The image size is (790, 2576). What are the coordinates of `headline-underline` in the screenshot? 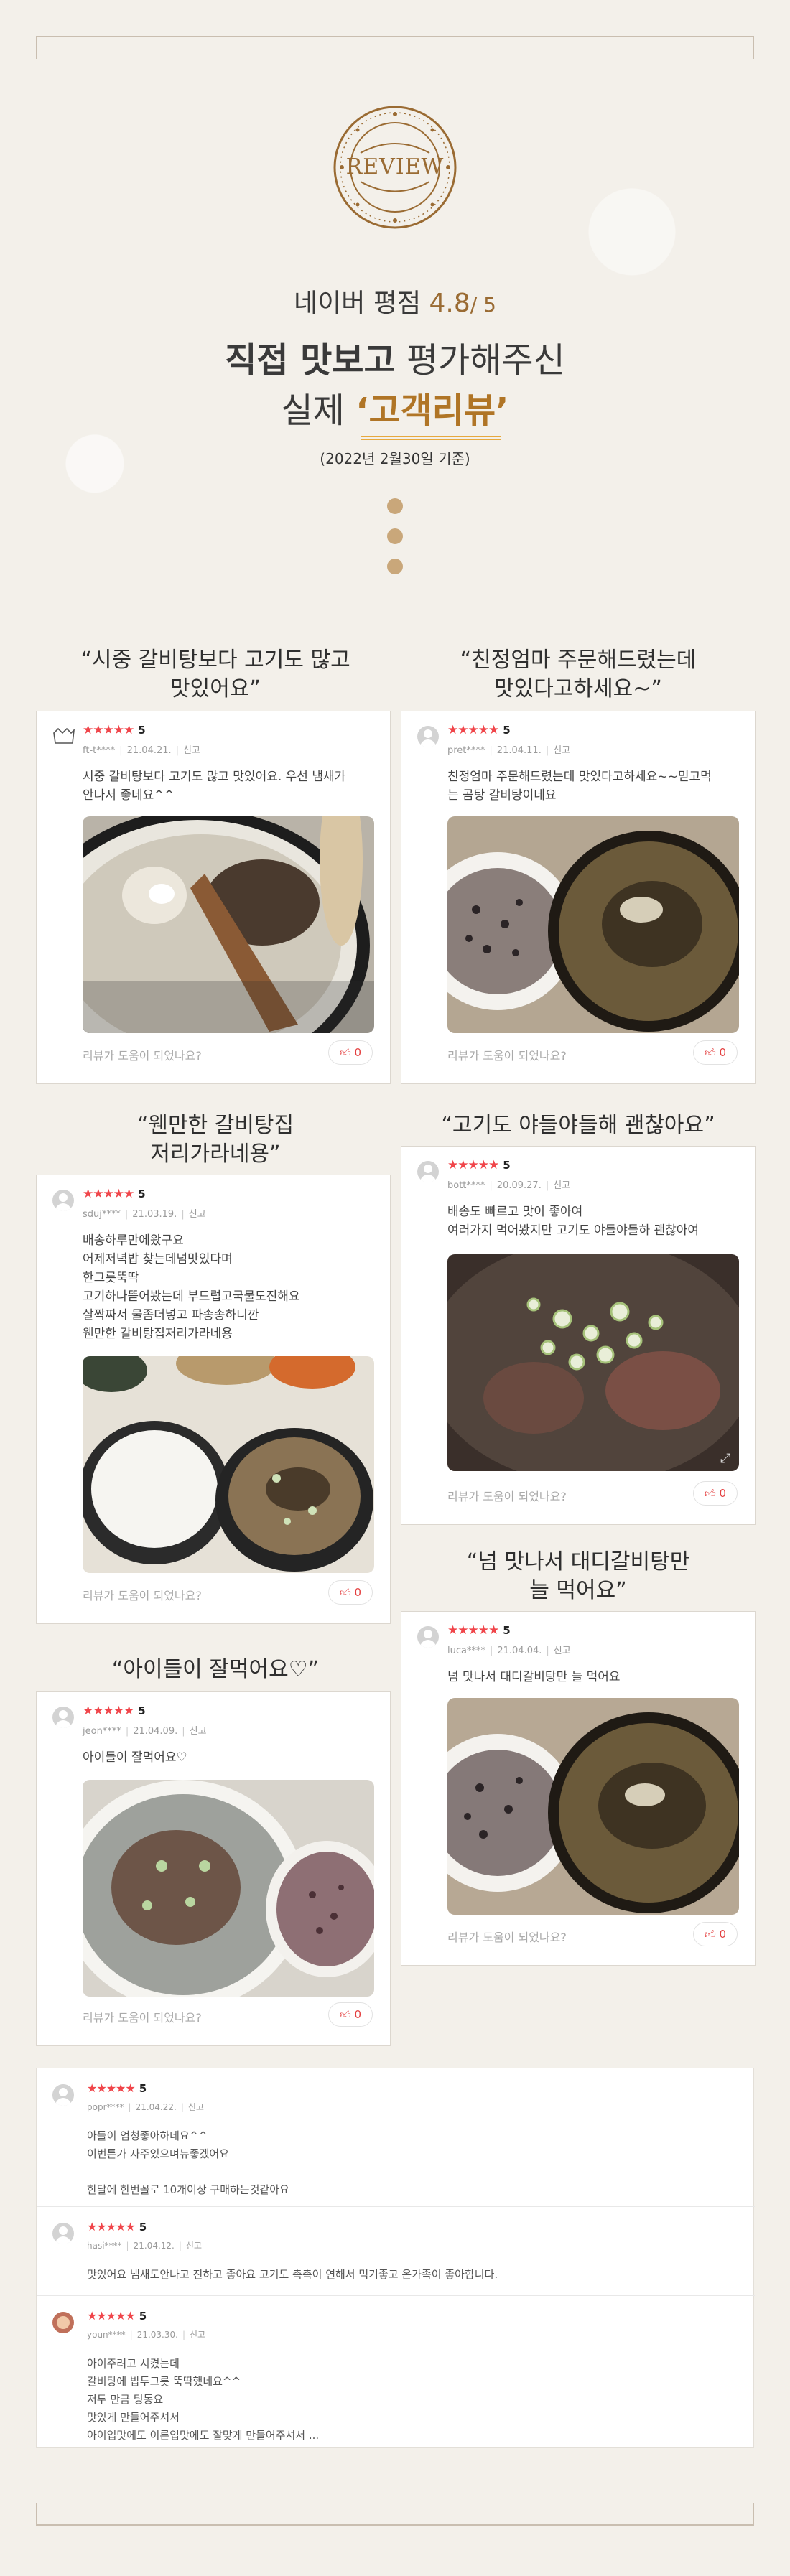 It's located at (431, 438).